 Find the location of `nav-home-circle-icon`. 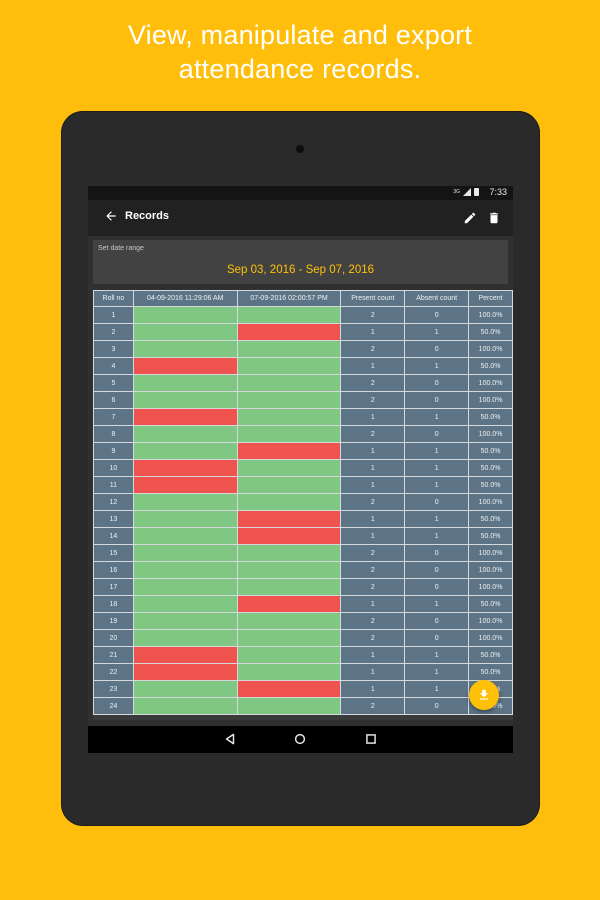

nav-home-circle-icon is located at coordinates (300, 739).